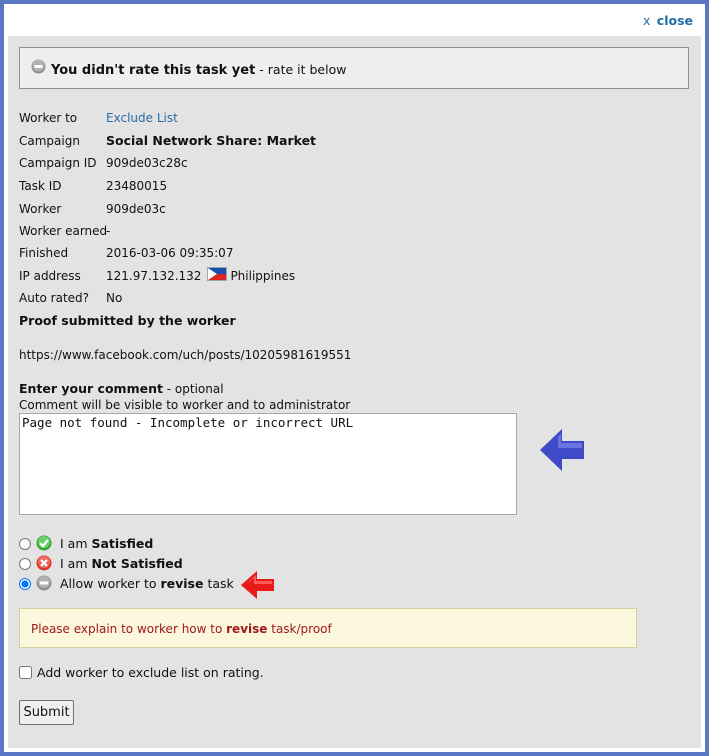 Image resolution: width=709 pixels, height=756 pixels. I want to click on comment-heading-rest: - optional, so click(193, 389).